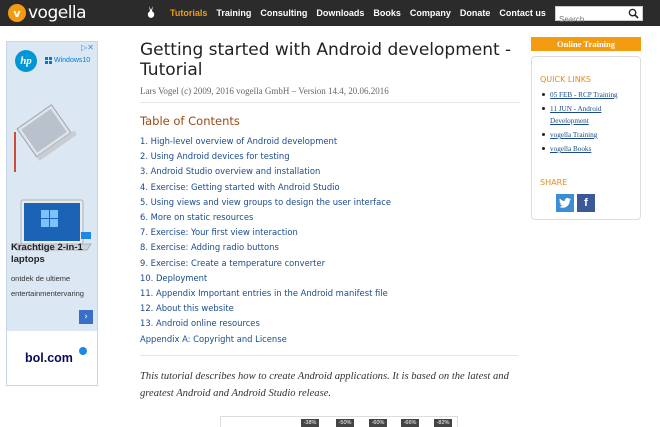  Describe the element at coordinates (566, 79) in the screenshot. I see `quick-links-heading: QUICK LINKS` at that location.